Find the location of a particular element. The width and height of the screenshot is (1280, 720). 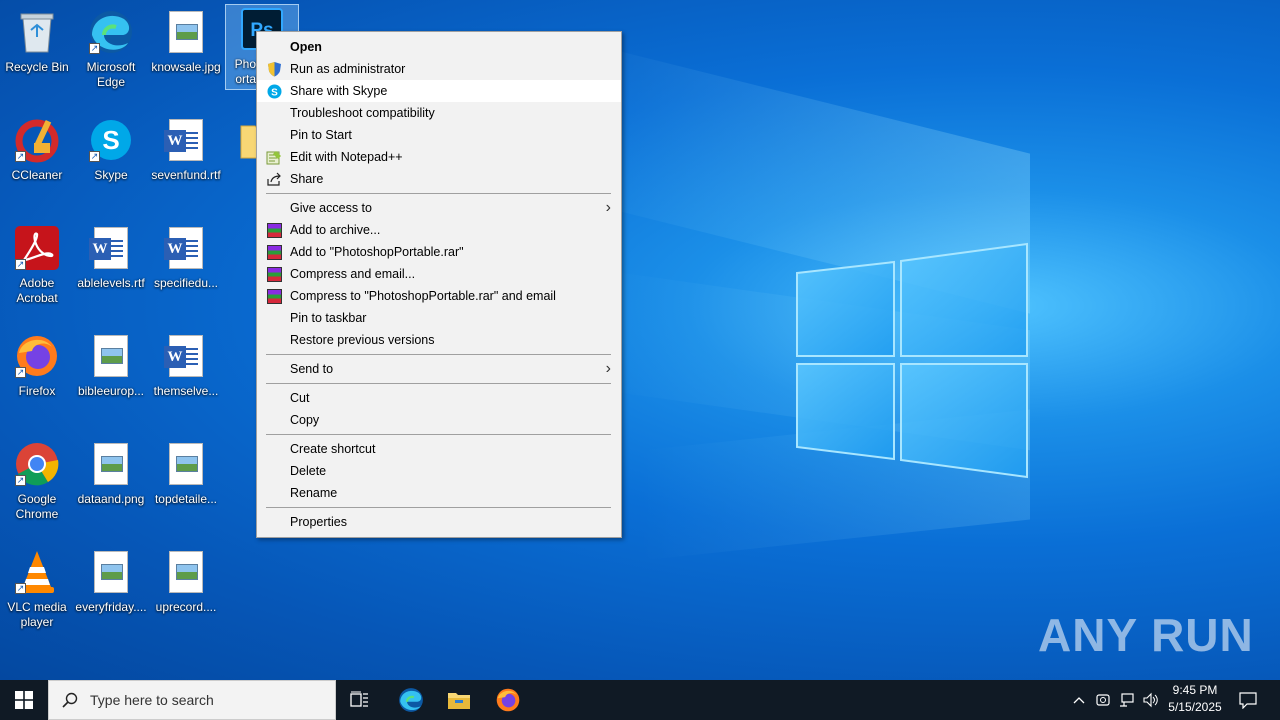

menu-item-add-rar: Add to "PhotoshopPortable.rar" is located at coordinates (439, 252).